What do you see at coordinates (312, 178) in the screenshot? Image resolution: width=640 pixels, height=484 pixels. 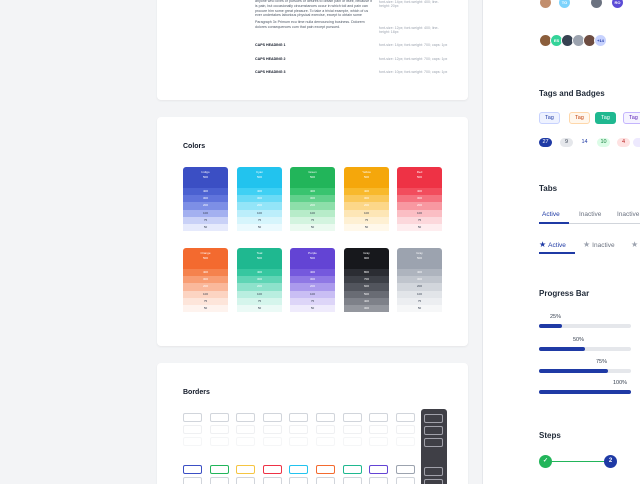 I see `swatch-header: Green 500` at bounding box center [312, 178].